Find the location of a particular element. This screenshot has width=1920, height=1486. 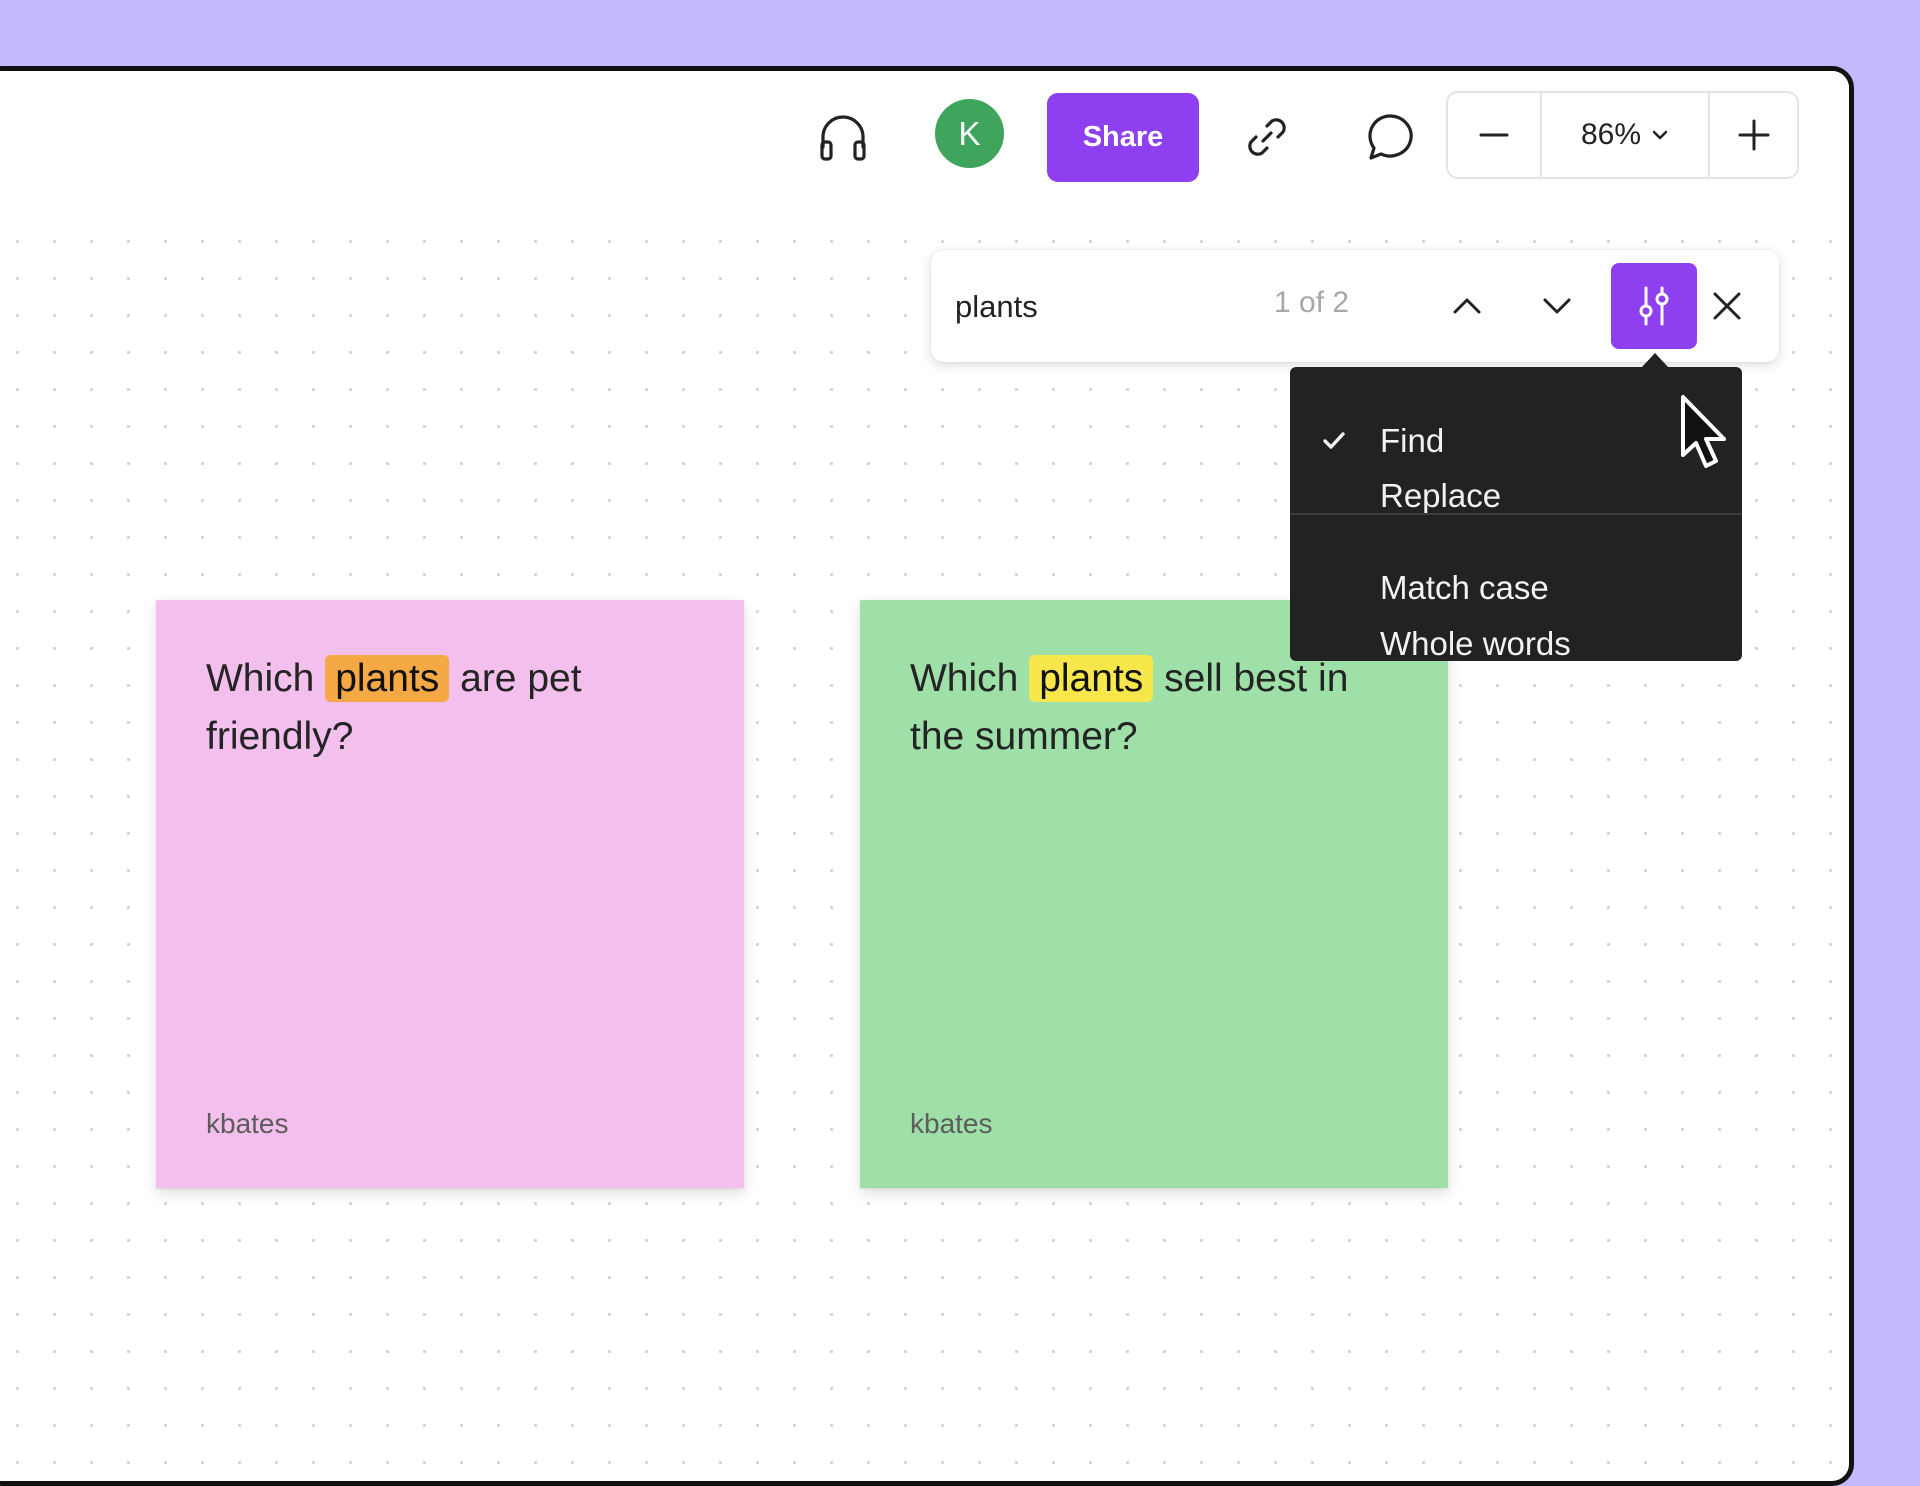

menu-item-label: Match case is located at coordinates (1464, 587).